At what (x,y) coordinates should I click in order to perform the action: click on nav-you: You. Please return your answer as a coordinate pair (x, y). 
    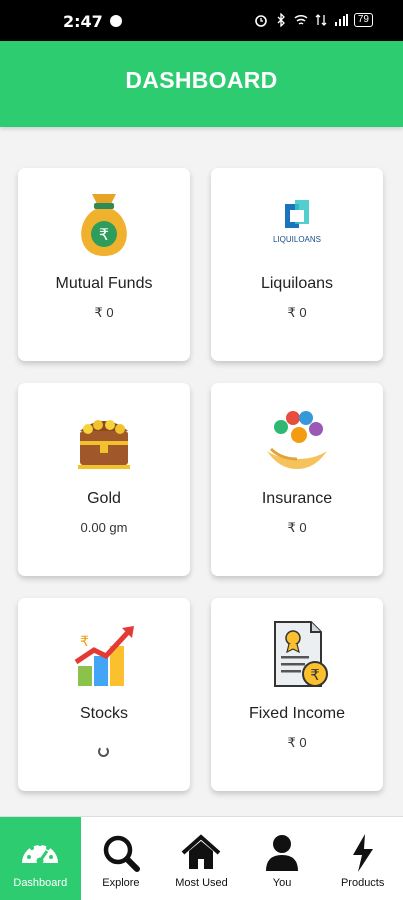
    Looking at the image, I should click on (282, 858).